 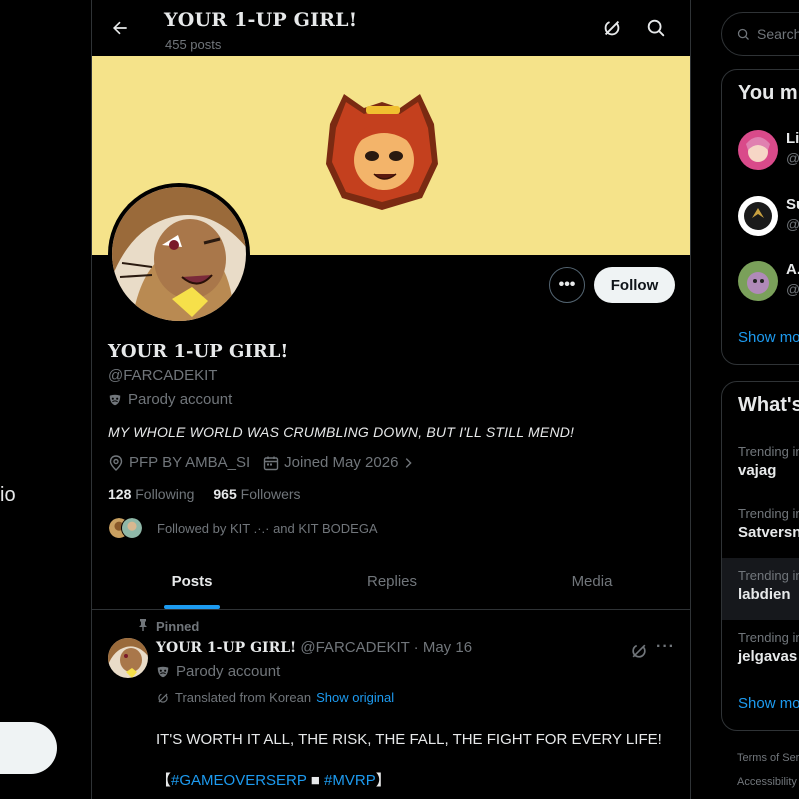 I want to click on more-options-button: •••, so click(x=567, y=285).